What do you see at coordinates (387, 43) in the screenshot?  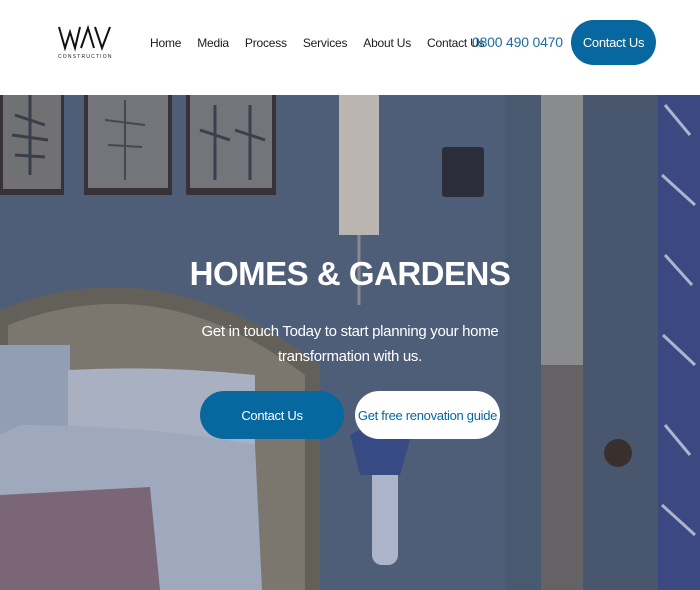 I see `nav-item-about-us: About Us` at bounding box center [387, 43].